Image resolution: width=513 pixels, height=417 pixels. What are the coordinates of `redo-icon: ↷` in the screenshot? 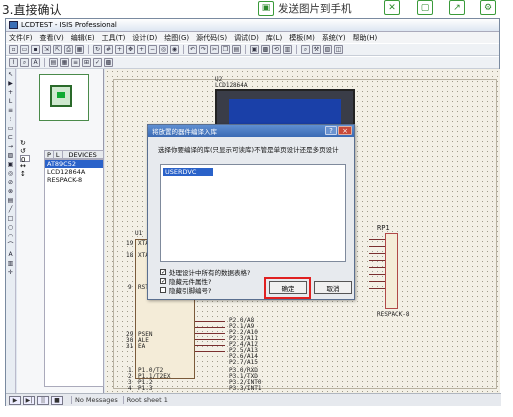 It's located at (203, 49).